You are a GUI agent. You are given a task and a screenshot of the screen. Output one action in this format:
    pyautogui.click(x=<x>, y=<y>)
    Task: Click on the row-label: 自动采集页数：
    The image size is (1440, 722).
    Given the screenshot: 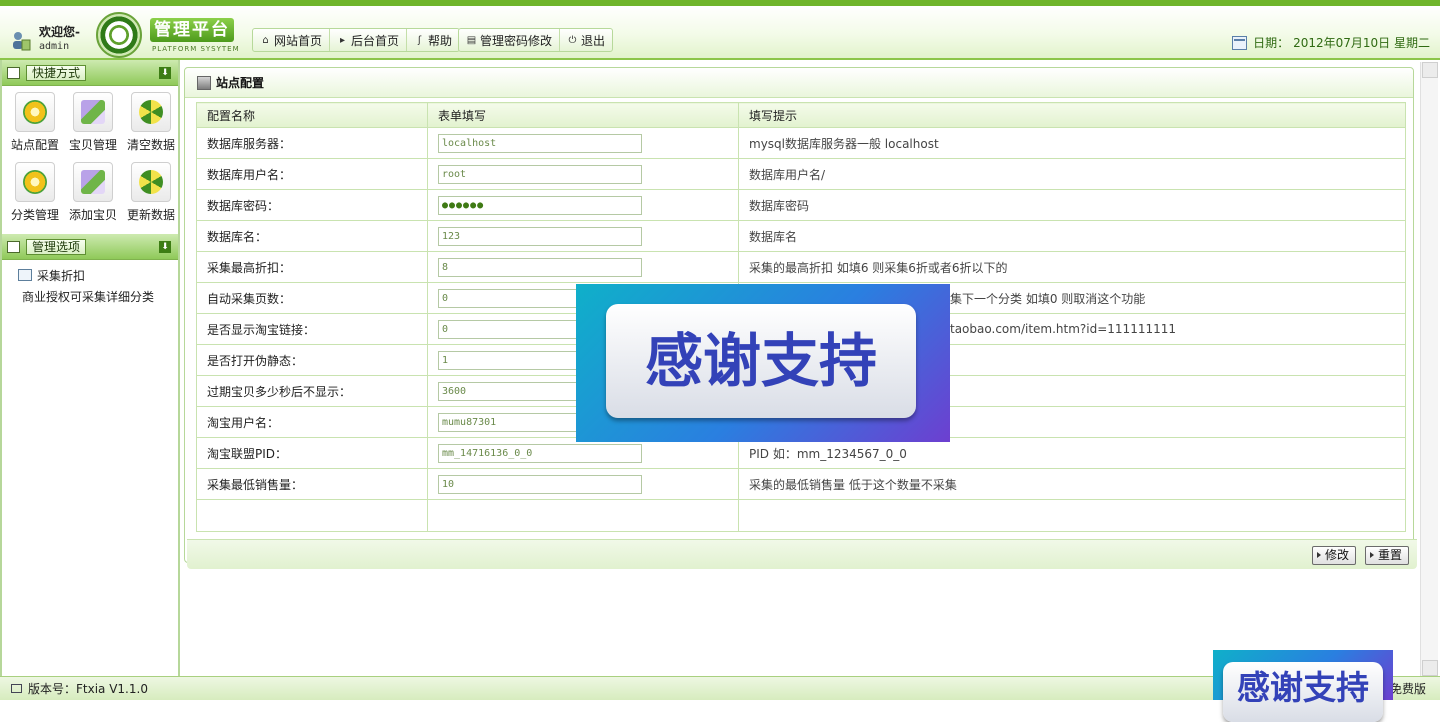 What is the action you would take?
    pyautogui.click(x=312, y=298)
    